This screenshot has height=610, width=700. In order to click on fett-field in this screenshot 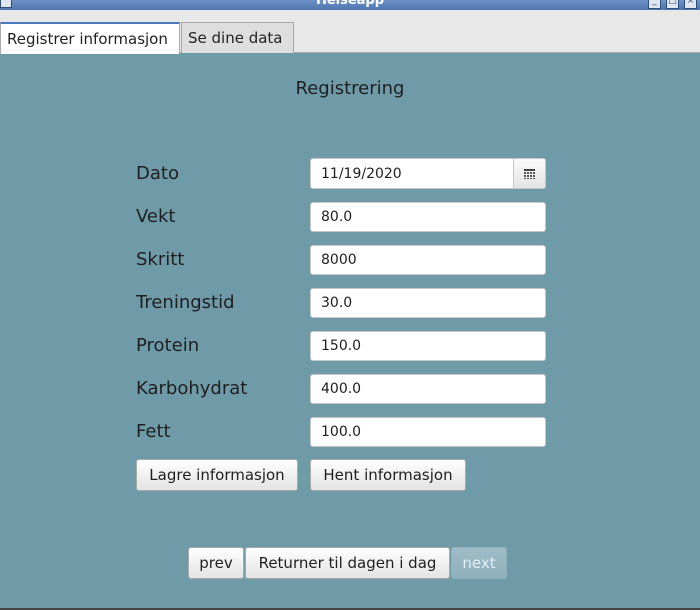, I will do `click(428, 432)`.